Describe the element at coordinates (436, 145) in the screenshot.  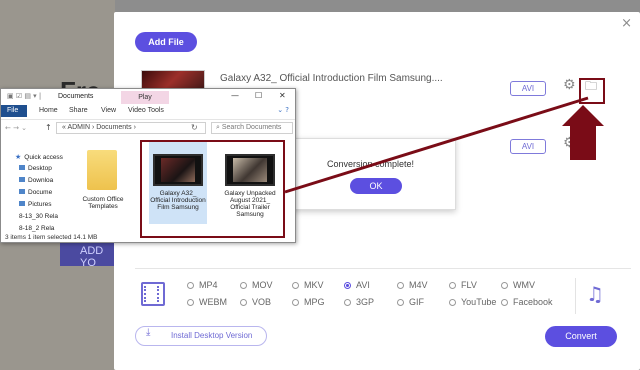
I see `annotation-line` at that location.